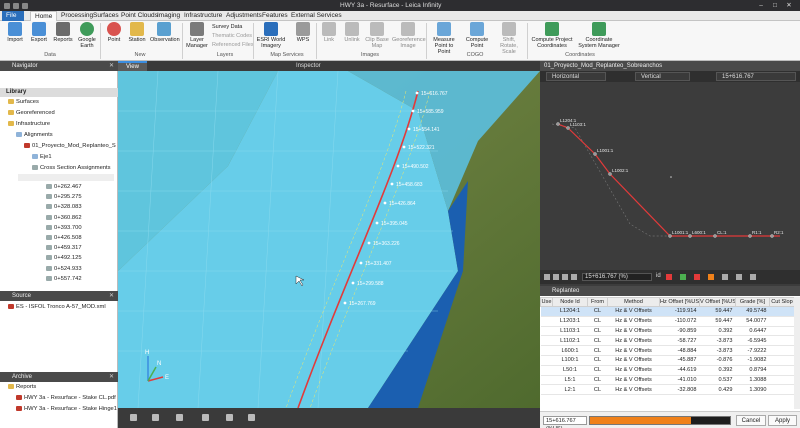  I want to click on tab-view: View, so click(132, 66).